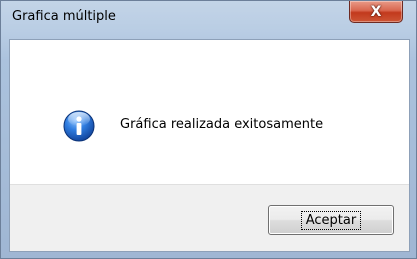  What do you see at coordinates (64, 16) in the screenshot?
I see `window-title: Grafica múltiple` at bounding box center [64, 16].